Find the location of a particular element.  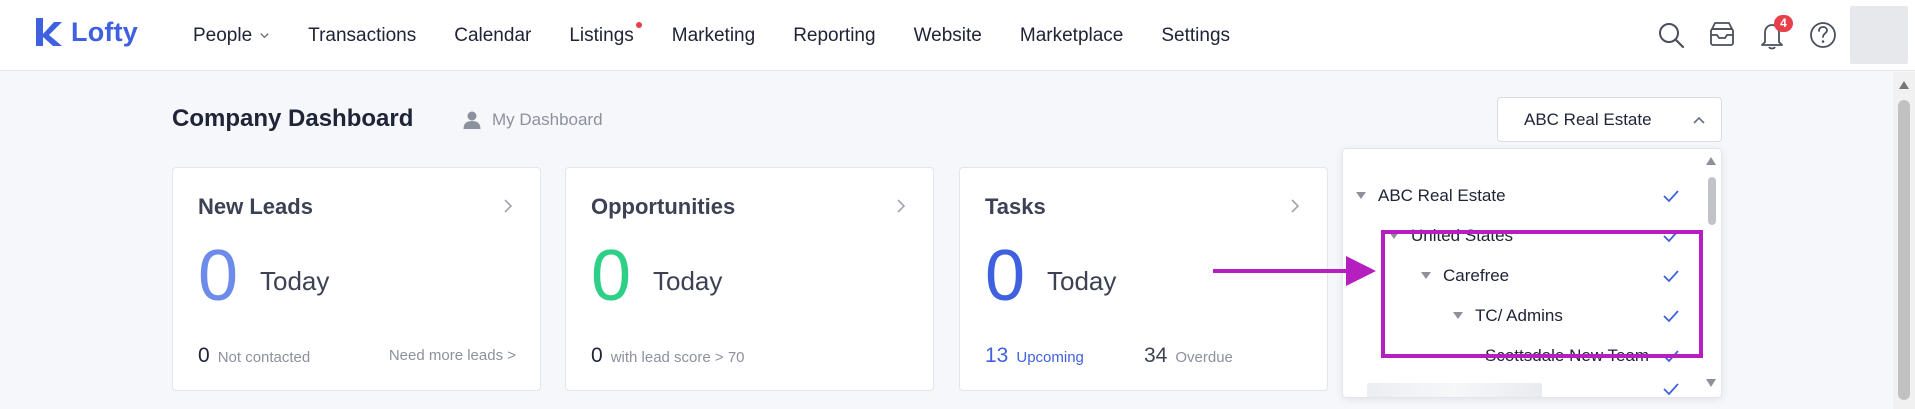

page-scrollbar is located at coordinates (1904, 240).